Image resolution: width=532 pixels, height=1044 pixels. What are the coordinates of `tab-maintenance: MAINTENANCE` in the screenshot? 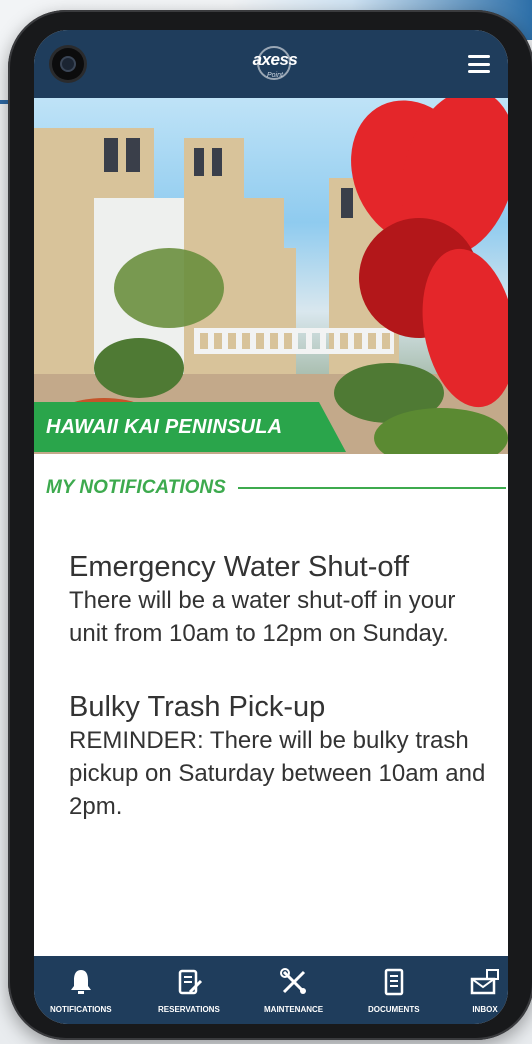 It's located at (293, 990).